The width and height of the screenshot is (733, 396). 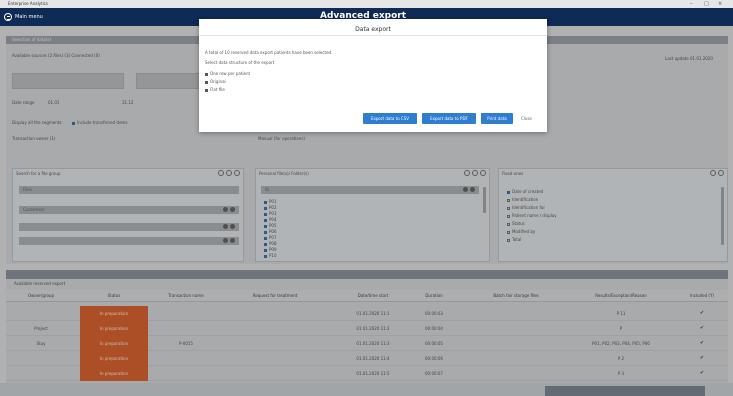 I want to click on export-csv-button: Export data to CSV, so click(x=390, y=118).